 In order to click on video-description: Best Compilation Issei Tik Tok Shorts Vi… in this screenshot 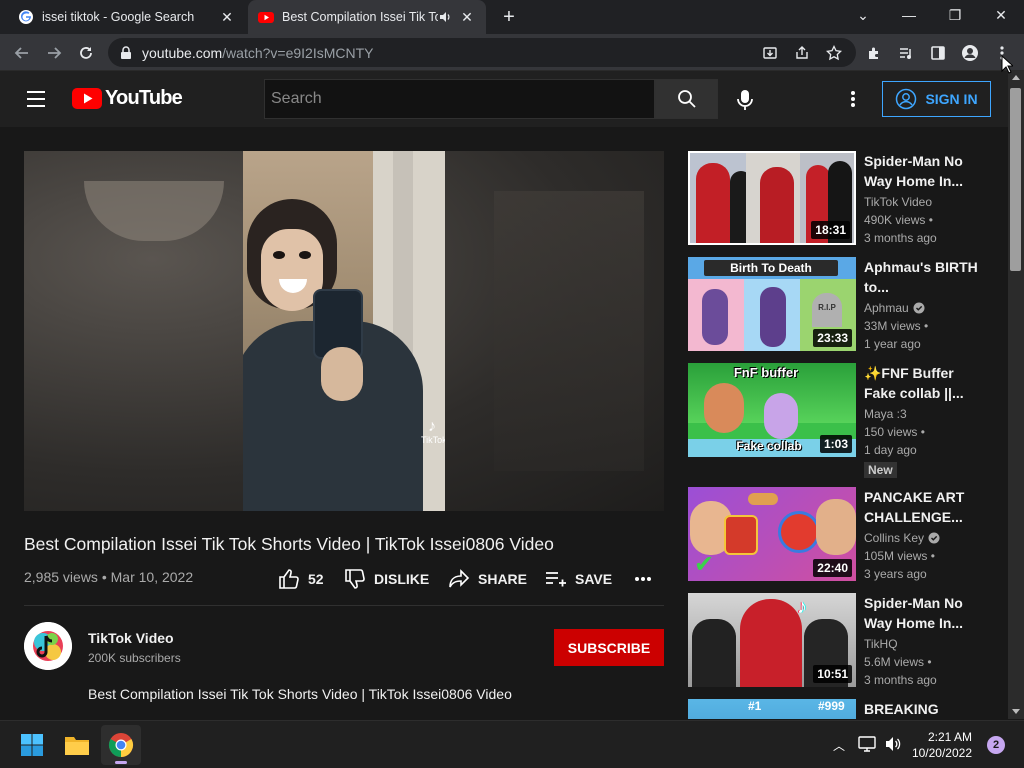, I will do `click(300, 694)`.